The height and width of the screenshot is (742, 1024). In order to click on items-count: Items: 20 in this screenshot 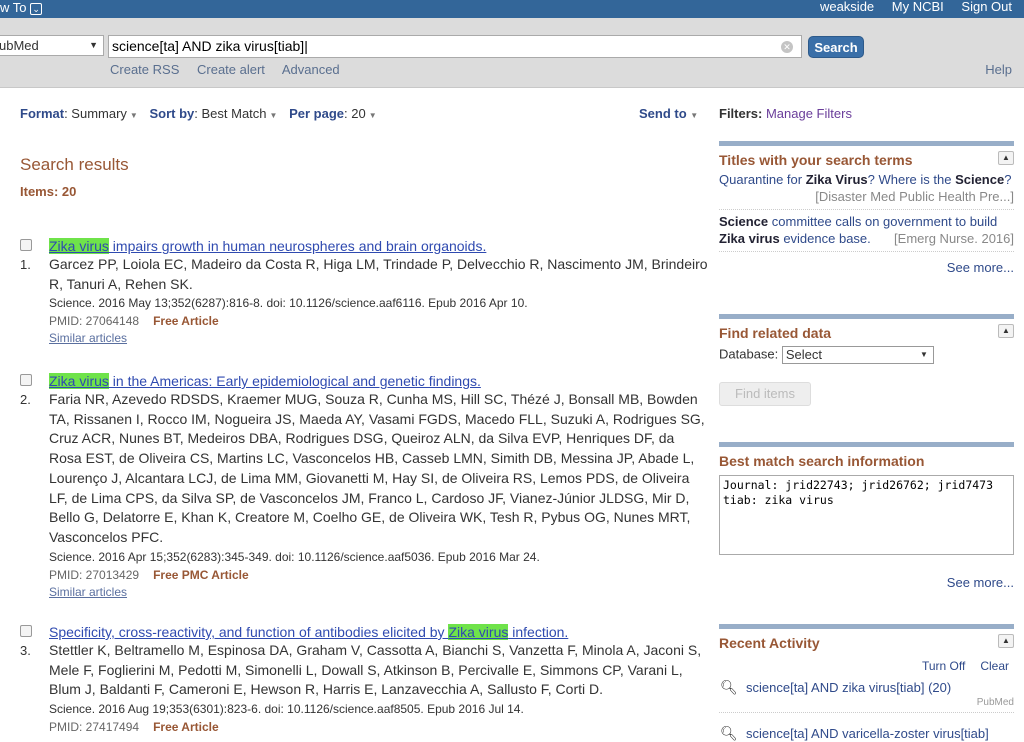, I will do `click(48, 191)`.